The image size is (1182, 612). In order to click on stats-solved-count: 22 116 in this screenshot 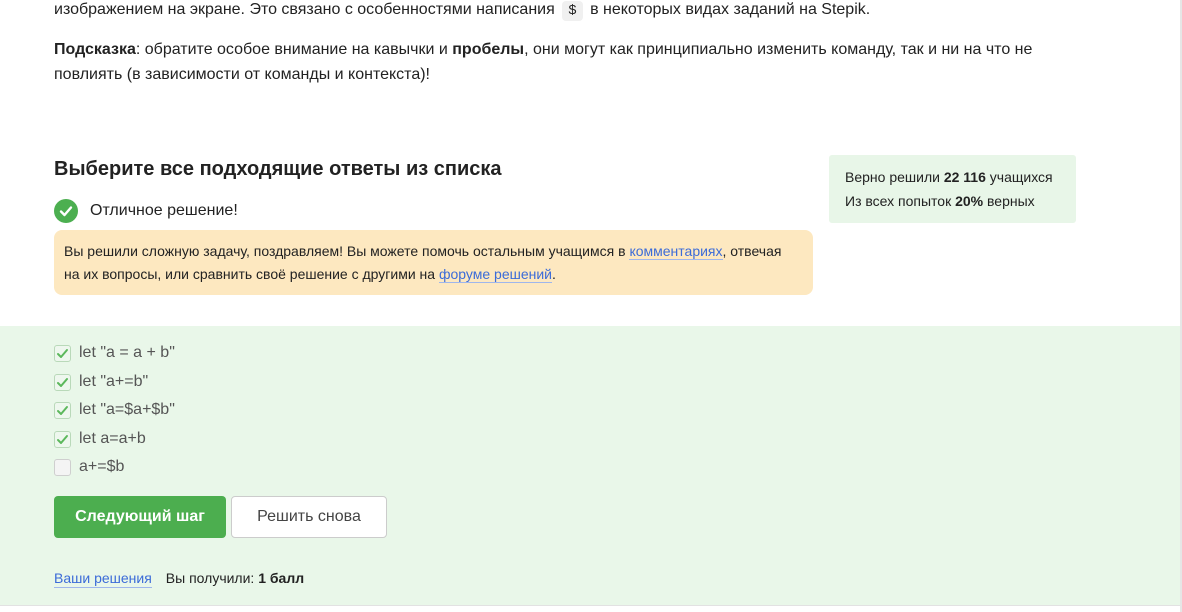, I will do `click(964, 177)`.